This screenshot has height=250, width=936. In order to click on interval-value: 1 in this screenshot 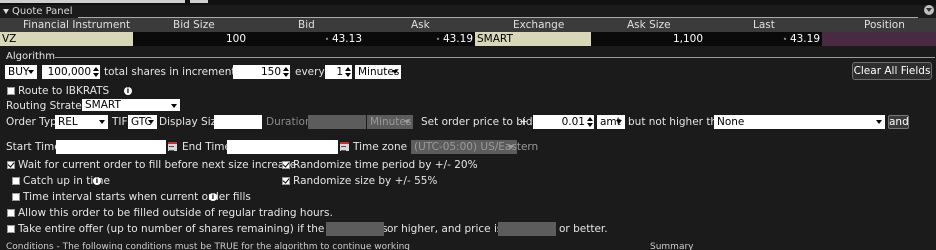, I will do `click(339, 72)`.